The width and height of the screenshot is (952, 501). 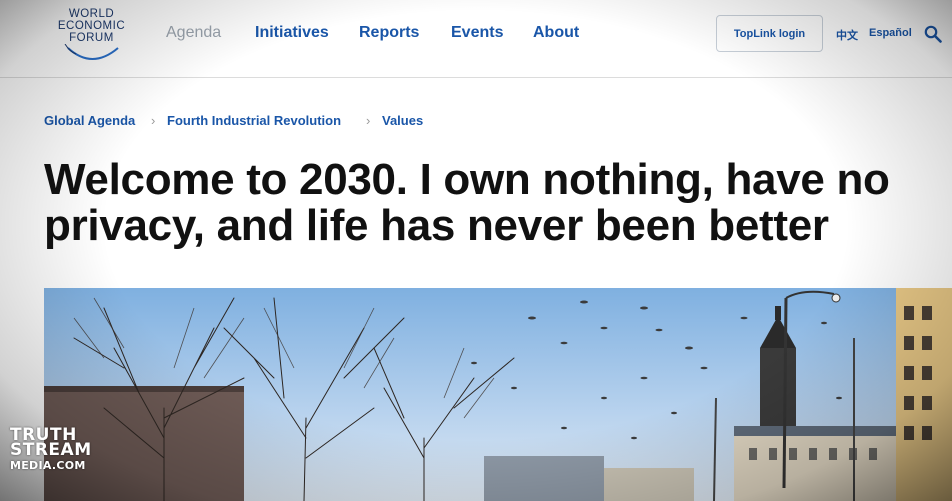 I want to click on breadcrumb-fourth-industrial-revolution: Fourth Industrial Revolution, so click(x=254, y=120).